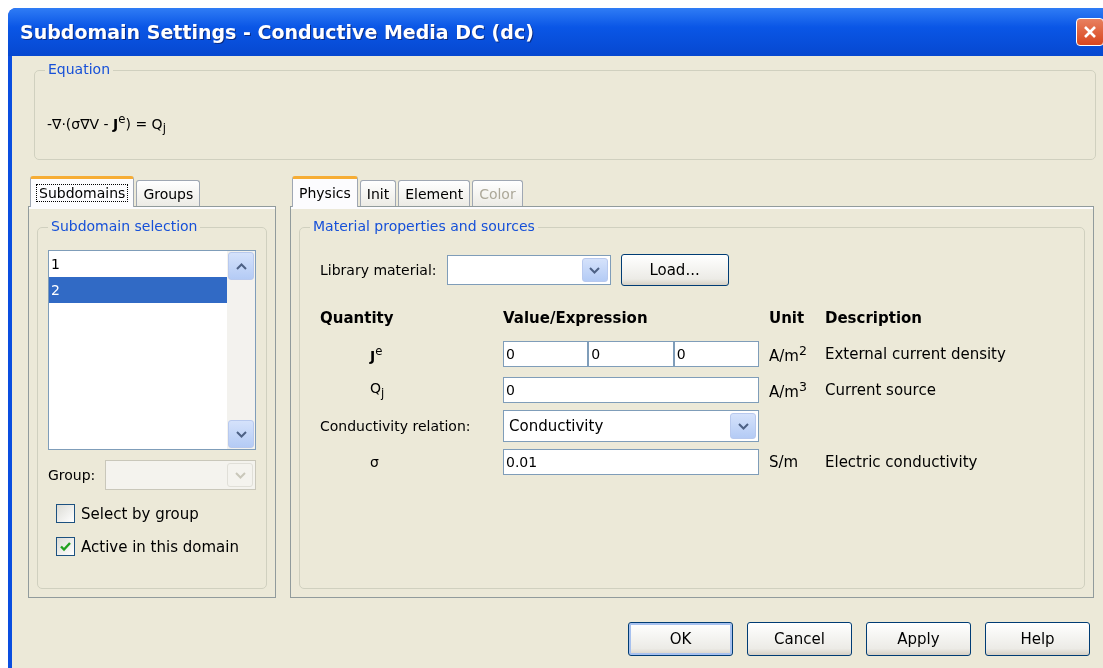  Describe the element at coordinates (65, 546) in the screenshot. I see `check-icon` at that location.